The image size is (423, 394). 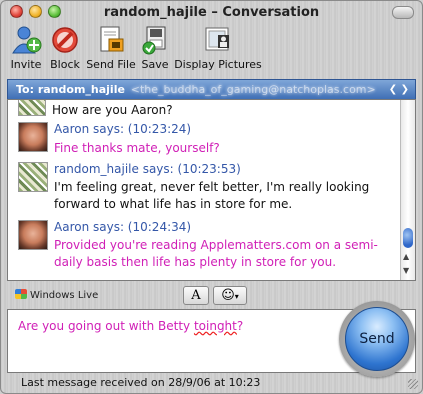 What do you see at coordinates (26, 40) in the screenshot?
I see `invite-icon` at bounding box center [26, 40].